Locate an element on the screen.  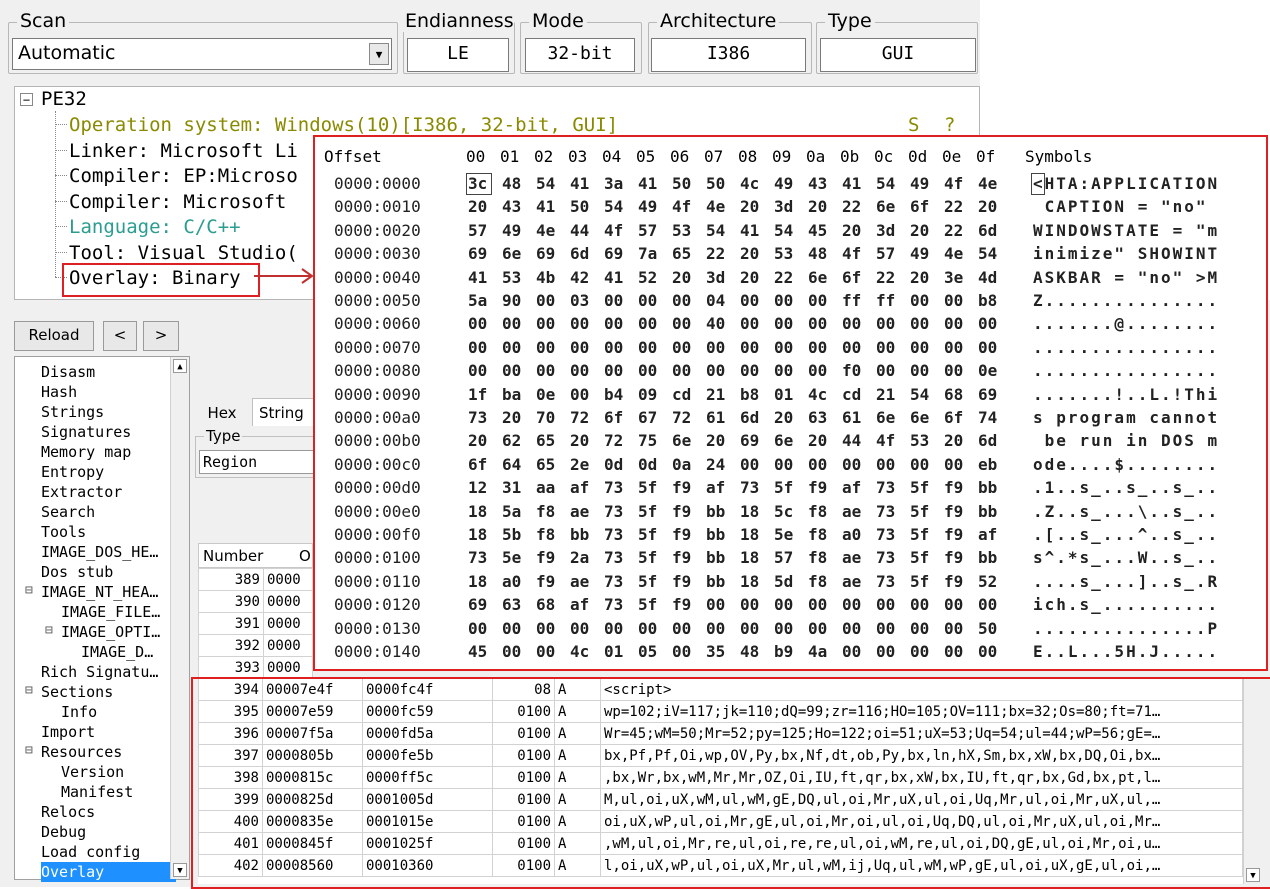
hex-byte: 6e is located at coordinates (891, 206).